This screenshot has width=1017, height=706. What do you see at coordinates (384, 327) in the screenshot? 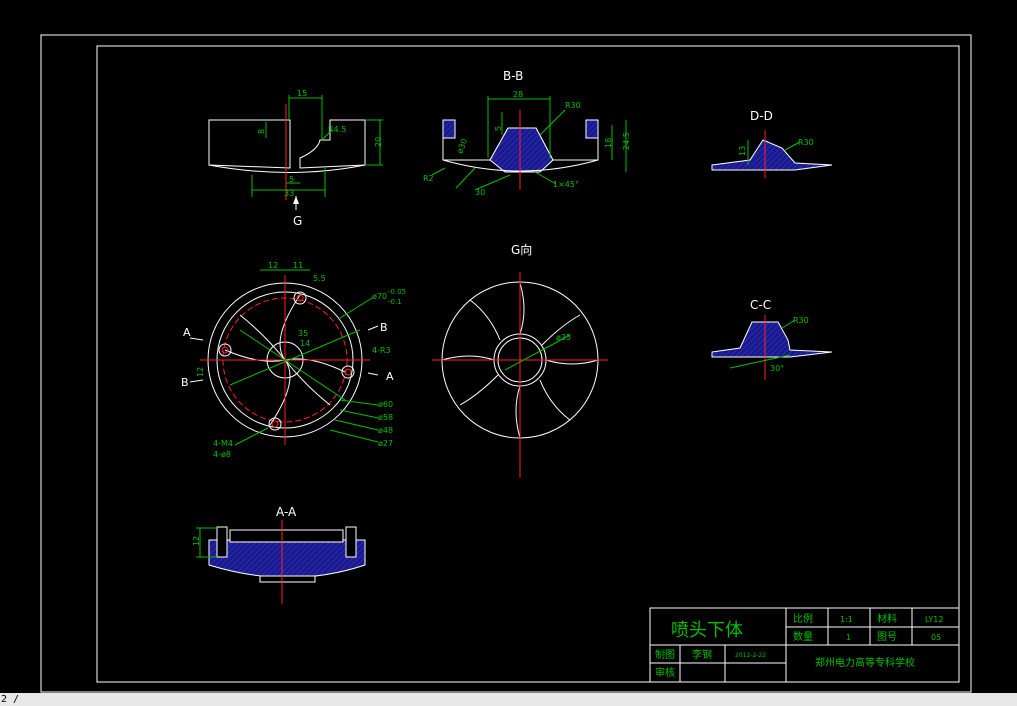
I see `label-plan-b: B` at bounding box center [384, 327].